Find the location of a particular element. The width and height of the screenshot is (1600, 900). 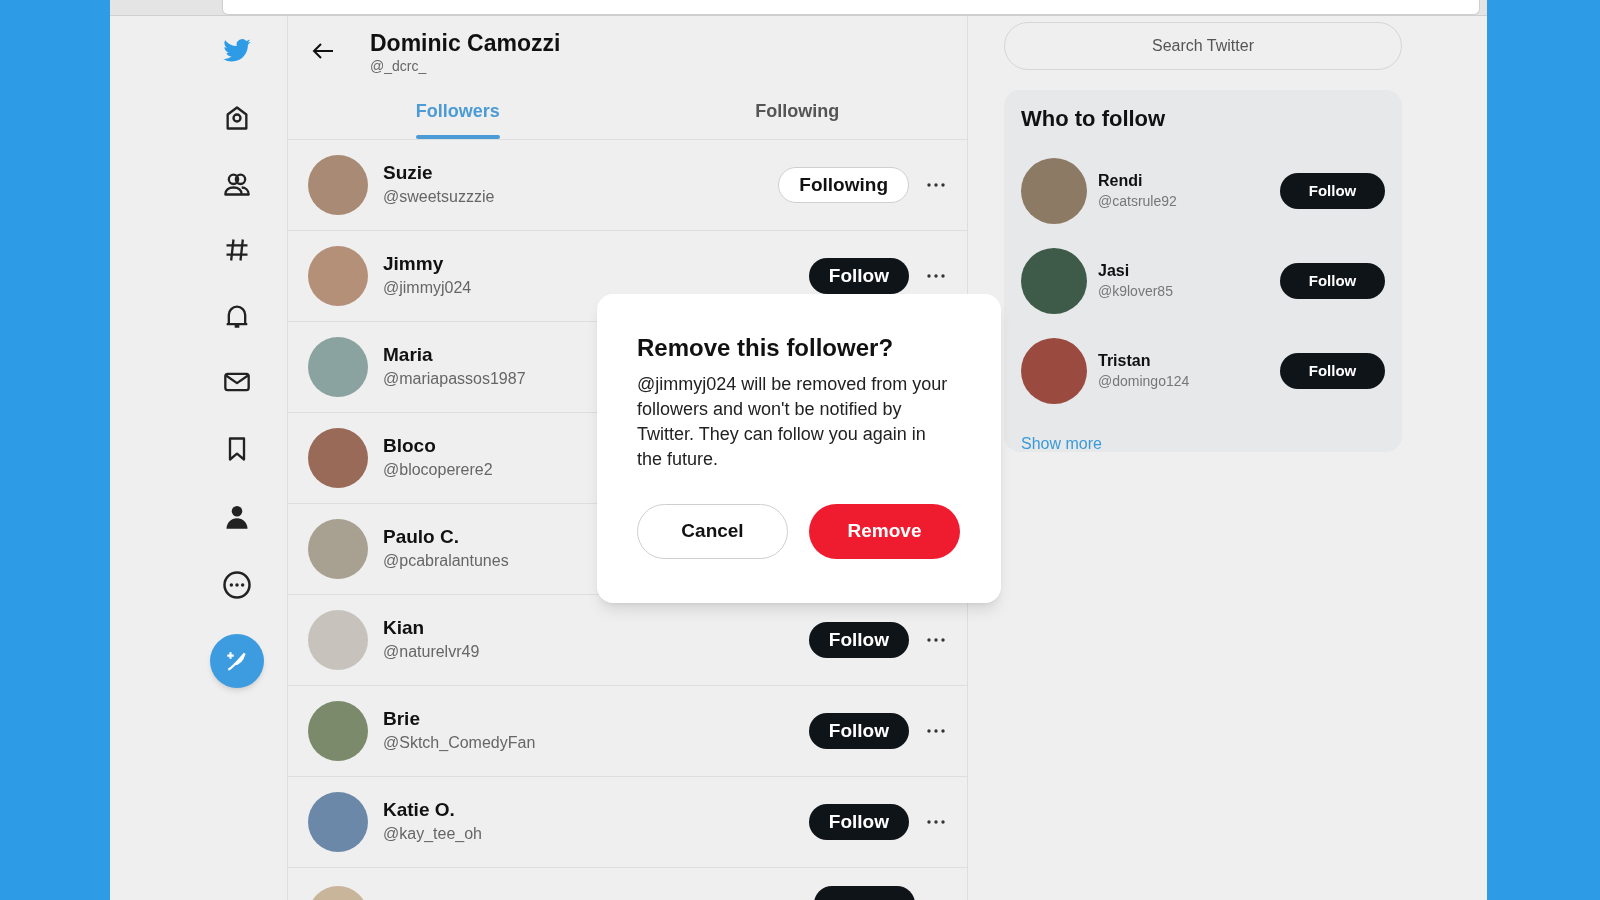

profile-name: Dominic Camozzi is located at coordinates (465, 43).